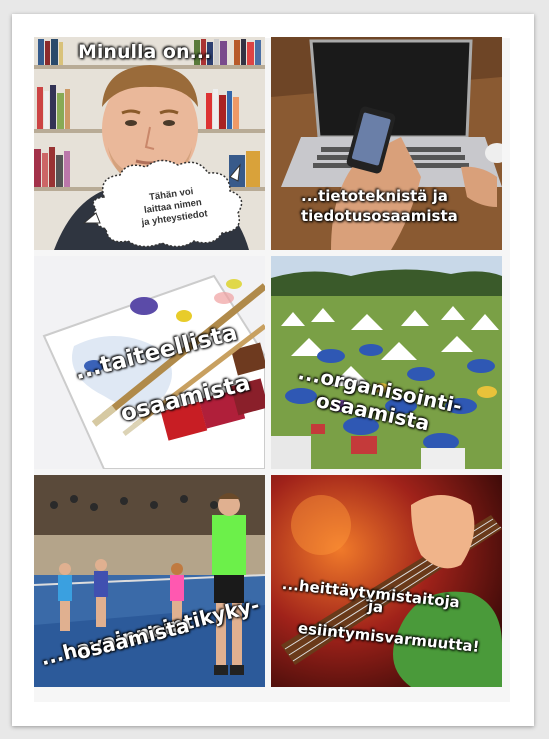 The image size is (549, 739). What do you see at coordinates (386, 362) in the screenshot?
I see `tile-organising-skills: ...organisointi- osaamista` at bounding box center [386, 362].